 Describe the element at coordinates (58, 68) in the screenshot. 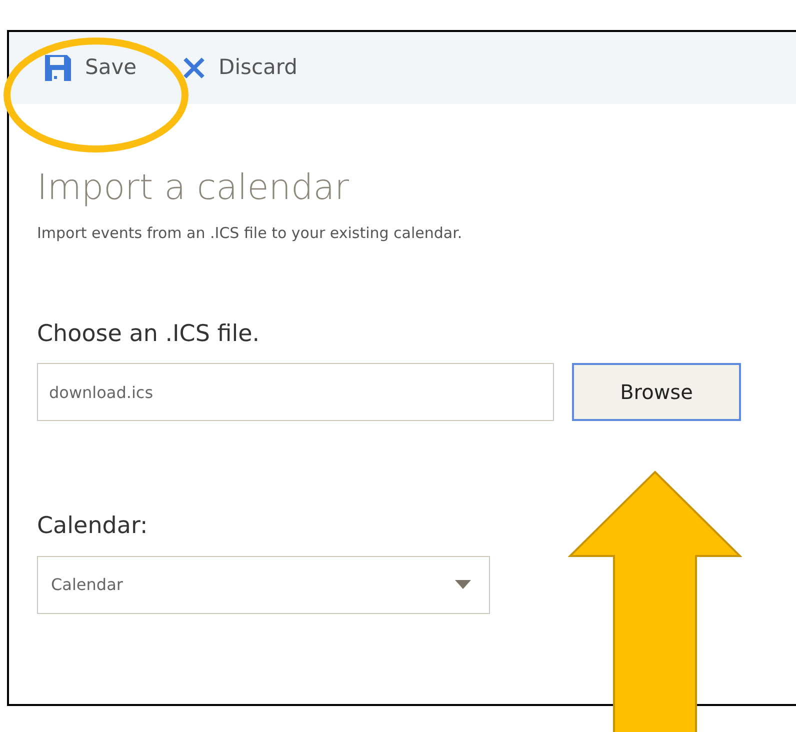

I see `save-icon` at that location.